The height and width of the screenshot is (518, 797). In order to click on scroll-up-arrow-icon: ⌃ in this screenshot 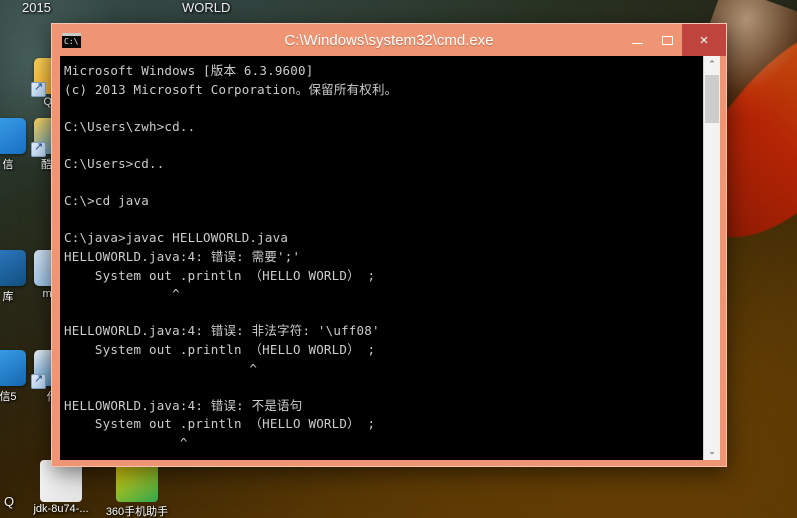, I will do `click(712, 64)`.